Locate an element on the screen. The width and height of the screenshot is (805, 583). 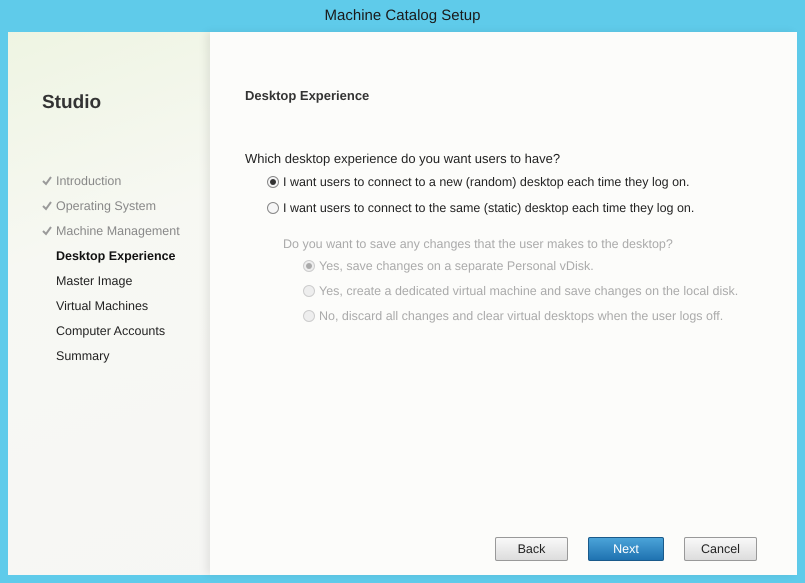
radio-label: I want users to connect to a new (random) desktop each time they log on. is located at coordinates (486, 181).